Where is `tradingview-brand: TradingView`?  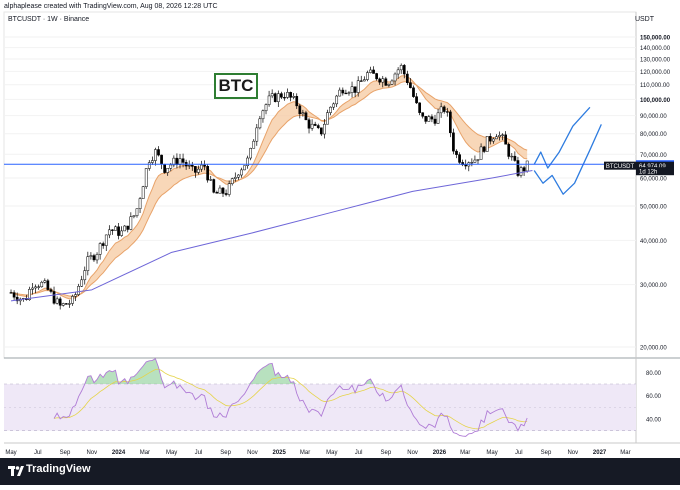 tradingview-brand: TradingView is located at coordinates (58, 469).